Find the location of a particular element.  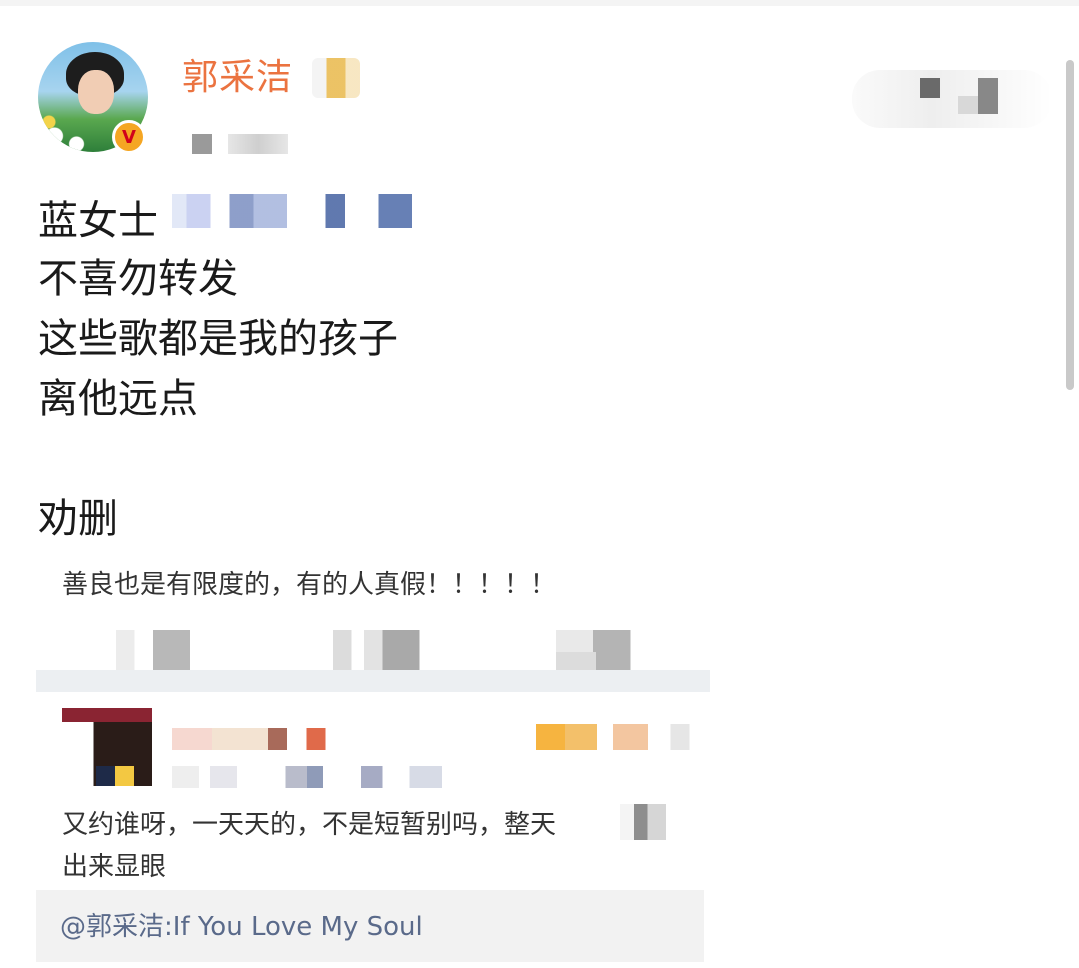

post-line-5: 劝删 is located at coordinates (78, 519).